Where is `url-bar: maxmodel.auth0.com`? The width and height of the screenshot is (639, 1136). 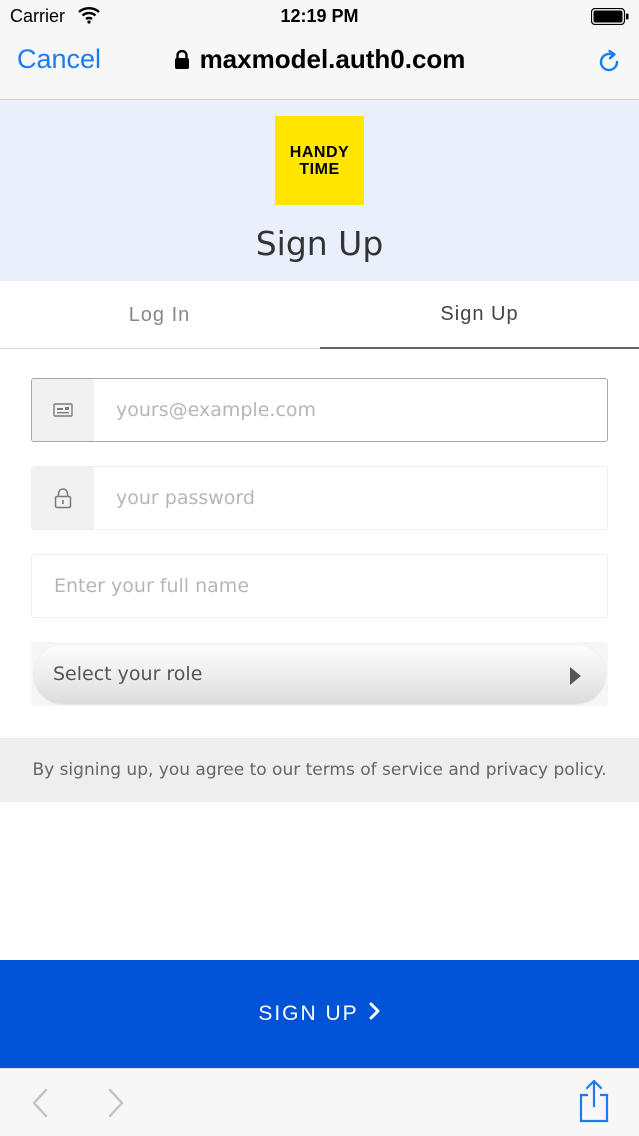
url-bar: maxmodel.auth0.com is located at coordinates (319, 60).